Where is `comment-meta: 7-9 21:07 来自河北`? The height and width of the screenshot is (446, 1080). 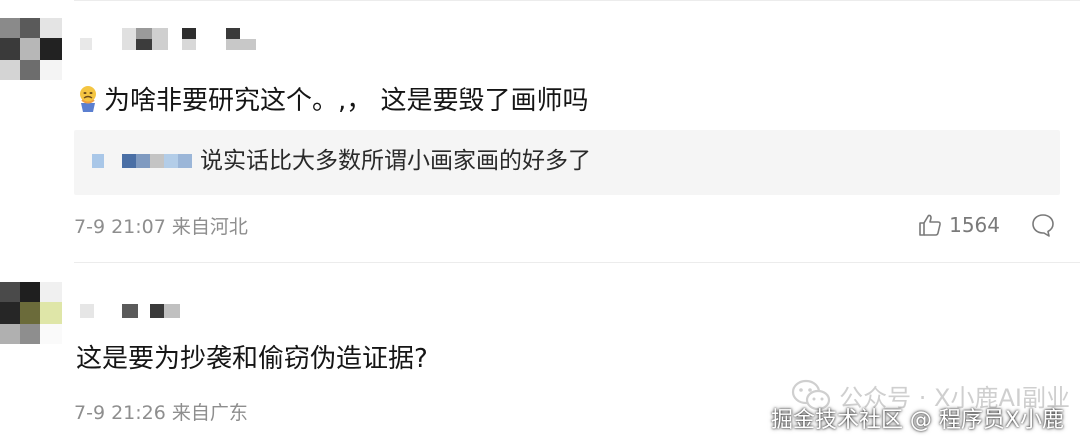
comment-meta: 7-9 21:07 来自河北 is located at coordinates (161, 227).